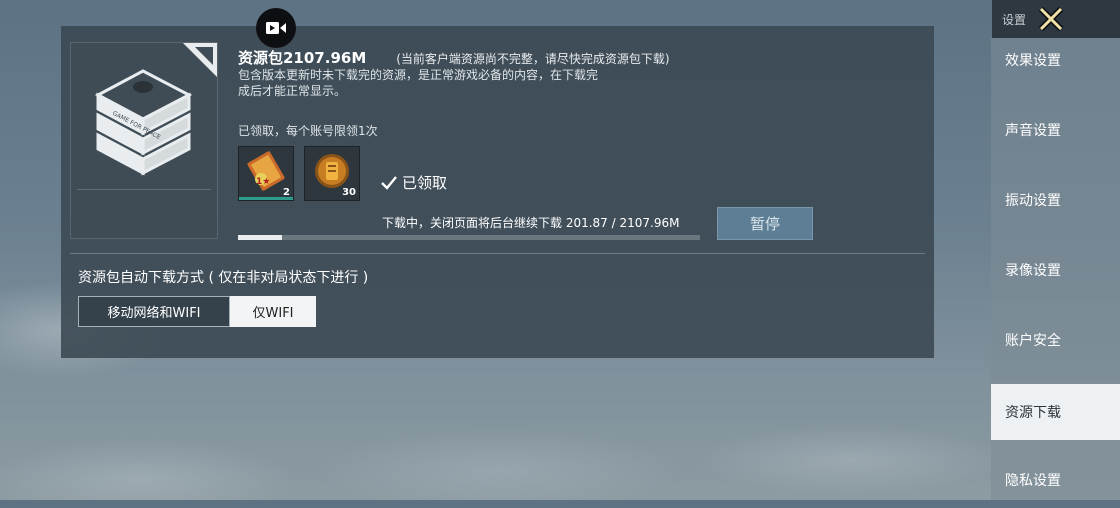  Describe the element at coordinates (154, 311) in the screenshot. I see `option-mobile-and-wifi: 移动网络和WIFI` at that location.